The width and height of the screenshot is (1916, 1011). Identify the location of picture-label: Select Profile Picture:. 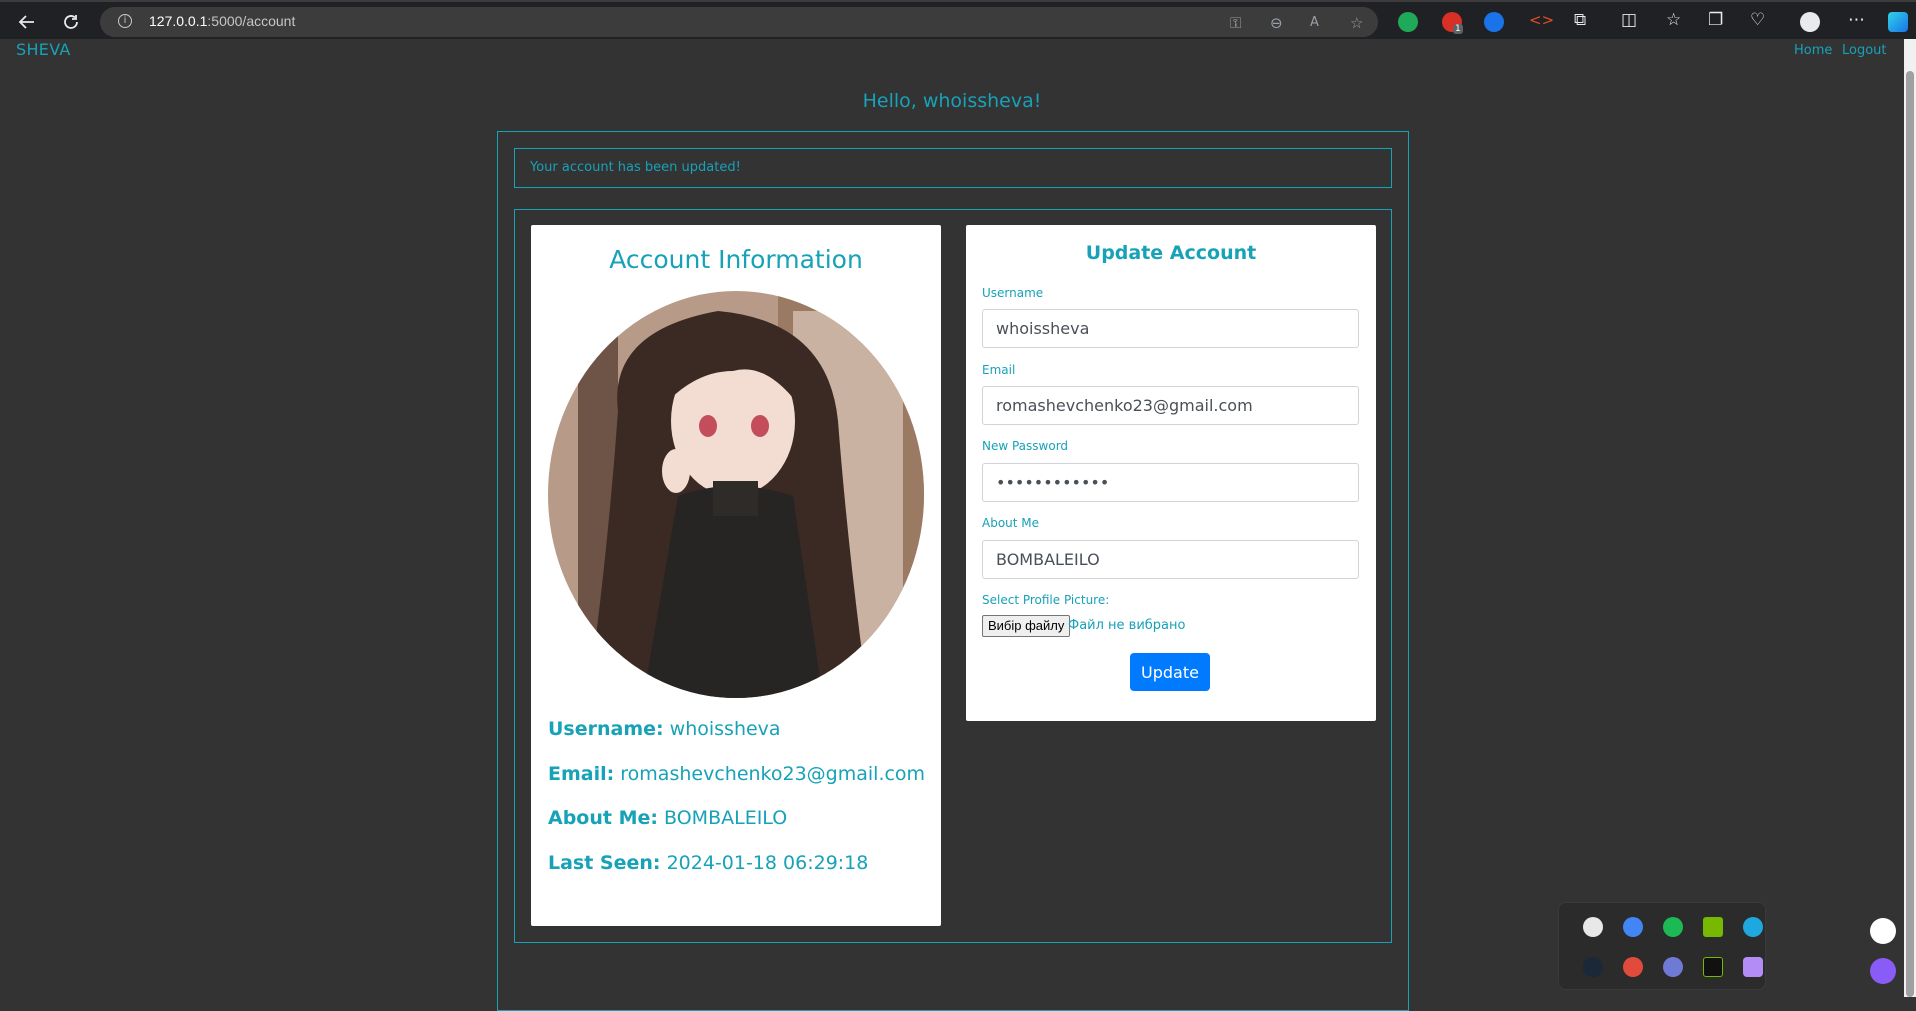
(1046, 600).